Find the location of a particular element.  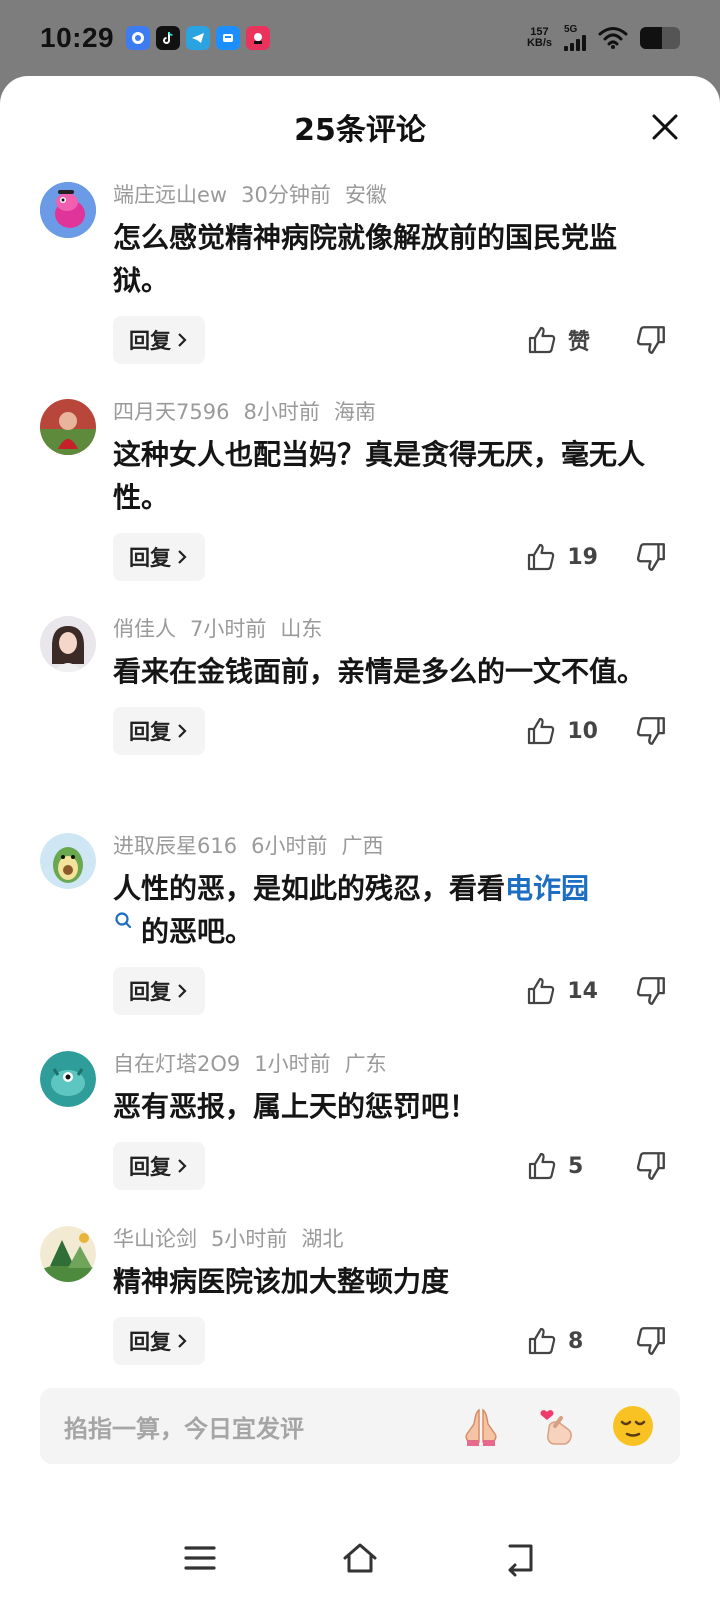

system-nav-bar is located at coordinates (360, 1558).